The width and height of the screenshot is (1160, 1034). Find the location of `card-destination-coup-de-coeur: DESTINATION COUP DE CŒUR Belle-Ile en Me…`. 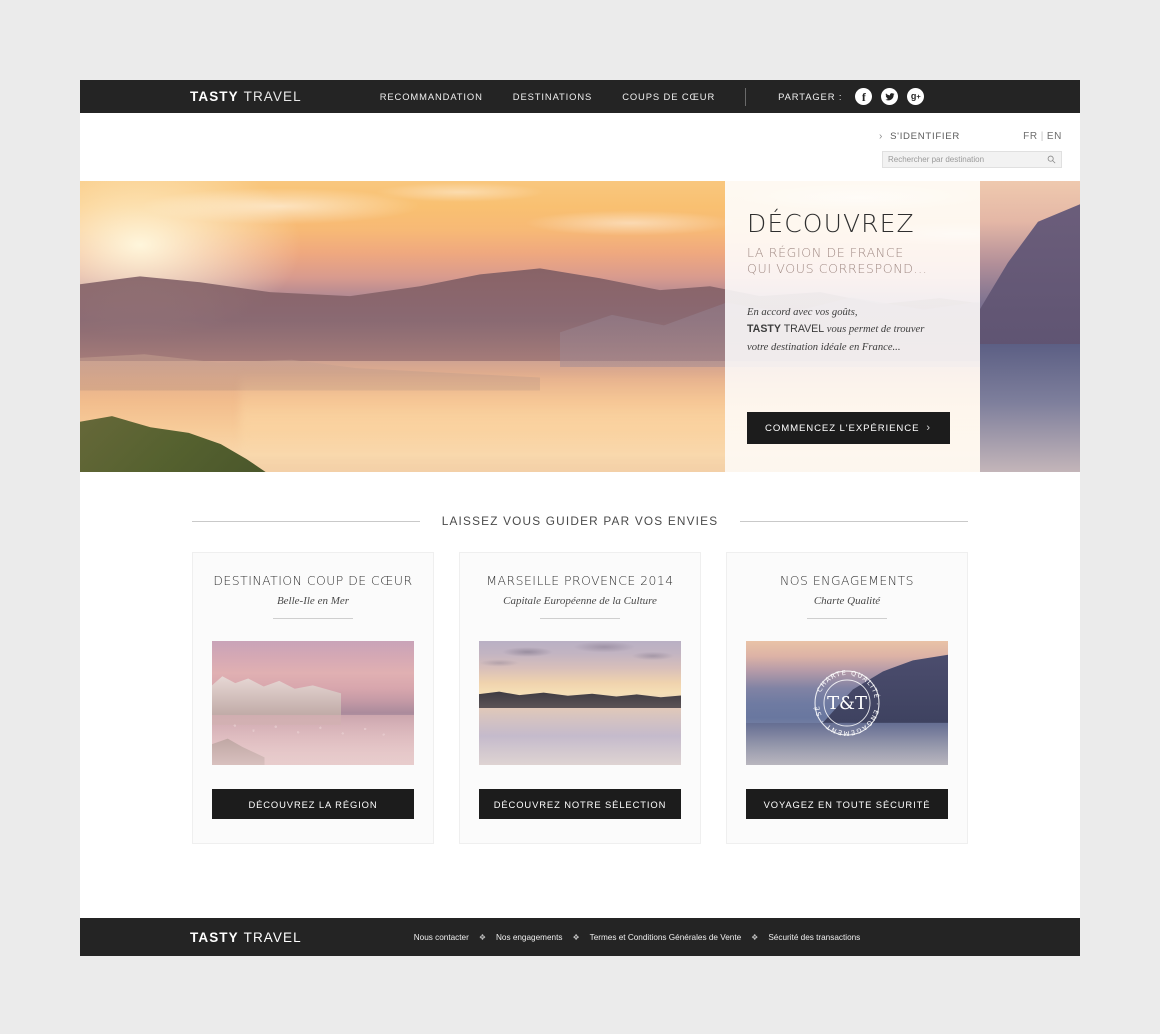

card-destination-coup-de-coeur: DESTINATION COUP DE CŒUR Belle-Ile en Me… is located at coordinates (313, 698).